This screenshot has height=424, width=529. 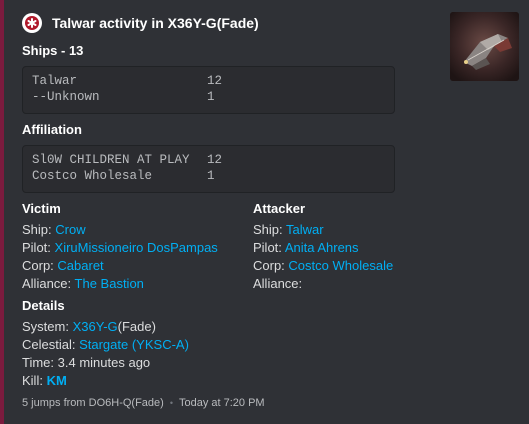 I want to click on attacker-ship-link: Talwar, so click(x=305, y=229).